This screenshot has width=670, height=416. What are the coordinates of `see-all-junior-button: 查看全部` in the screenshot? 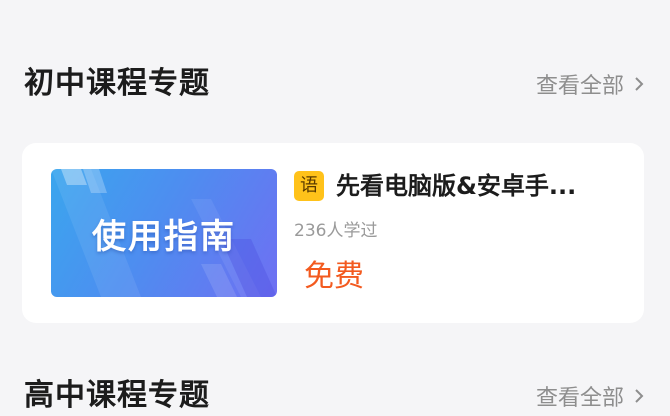 It's located at (591, 84).